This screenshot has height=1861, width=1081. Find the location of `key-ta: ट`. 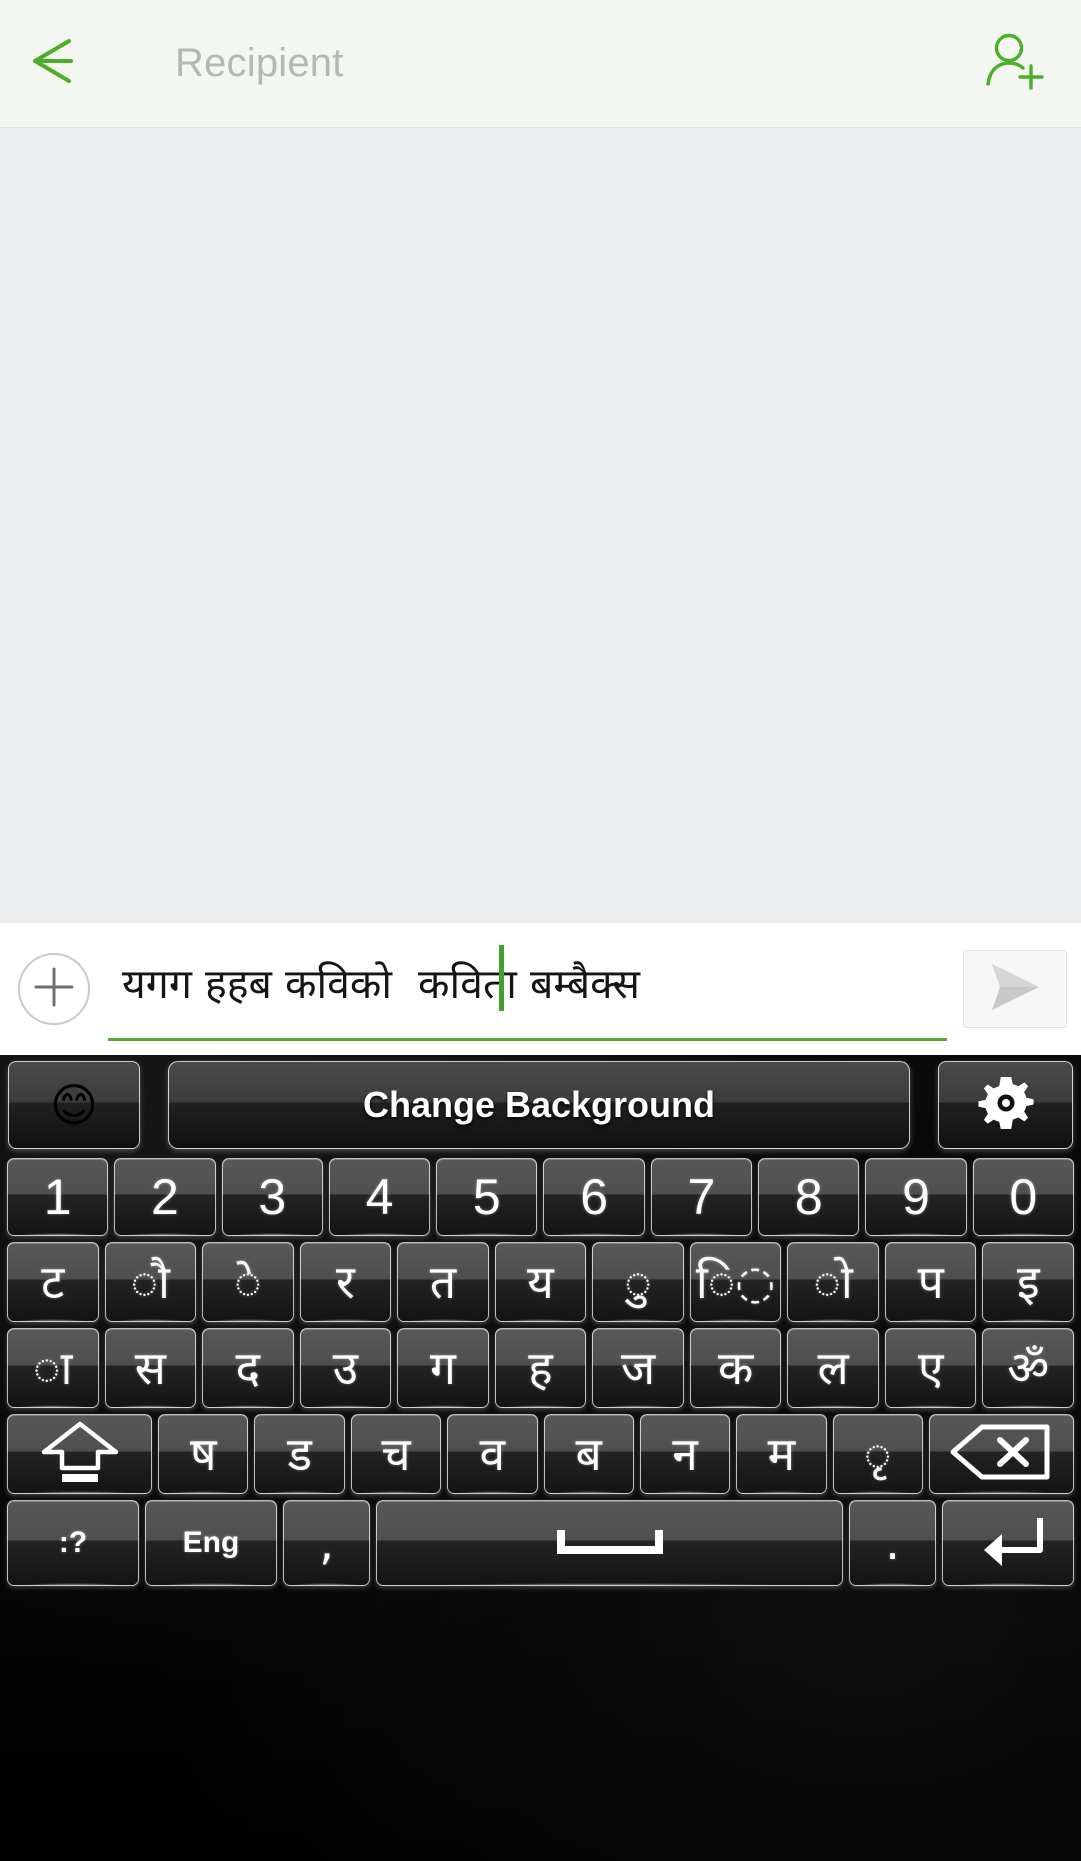

key-ta: ट is located at coordinates (53, 1282).